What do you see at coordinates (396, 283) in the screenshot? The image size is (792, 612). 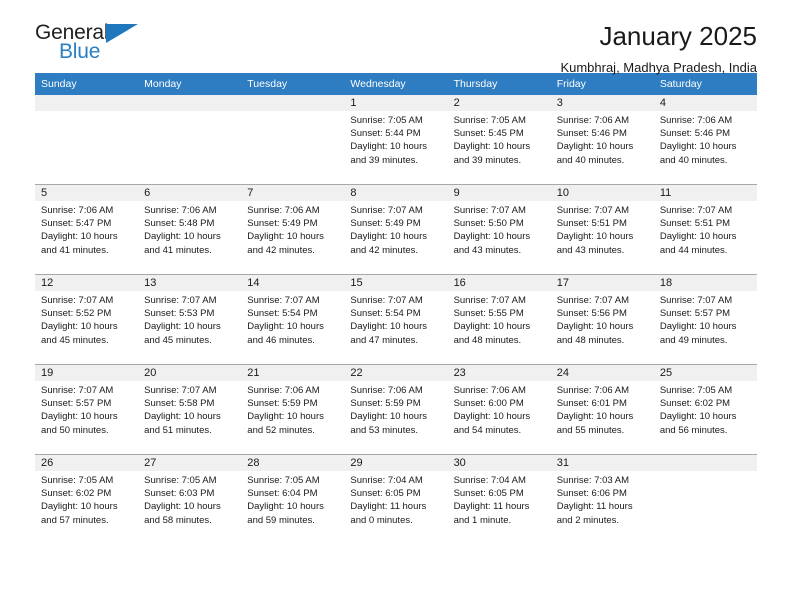 I see `day-number: 15` at bounding box center [396, 283].